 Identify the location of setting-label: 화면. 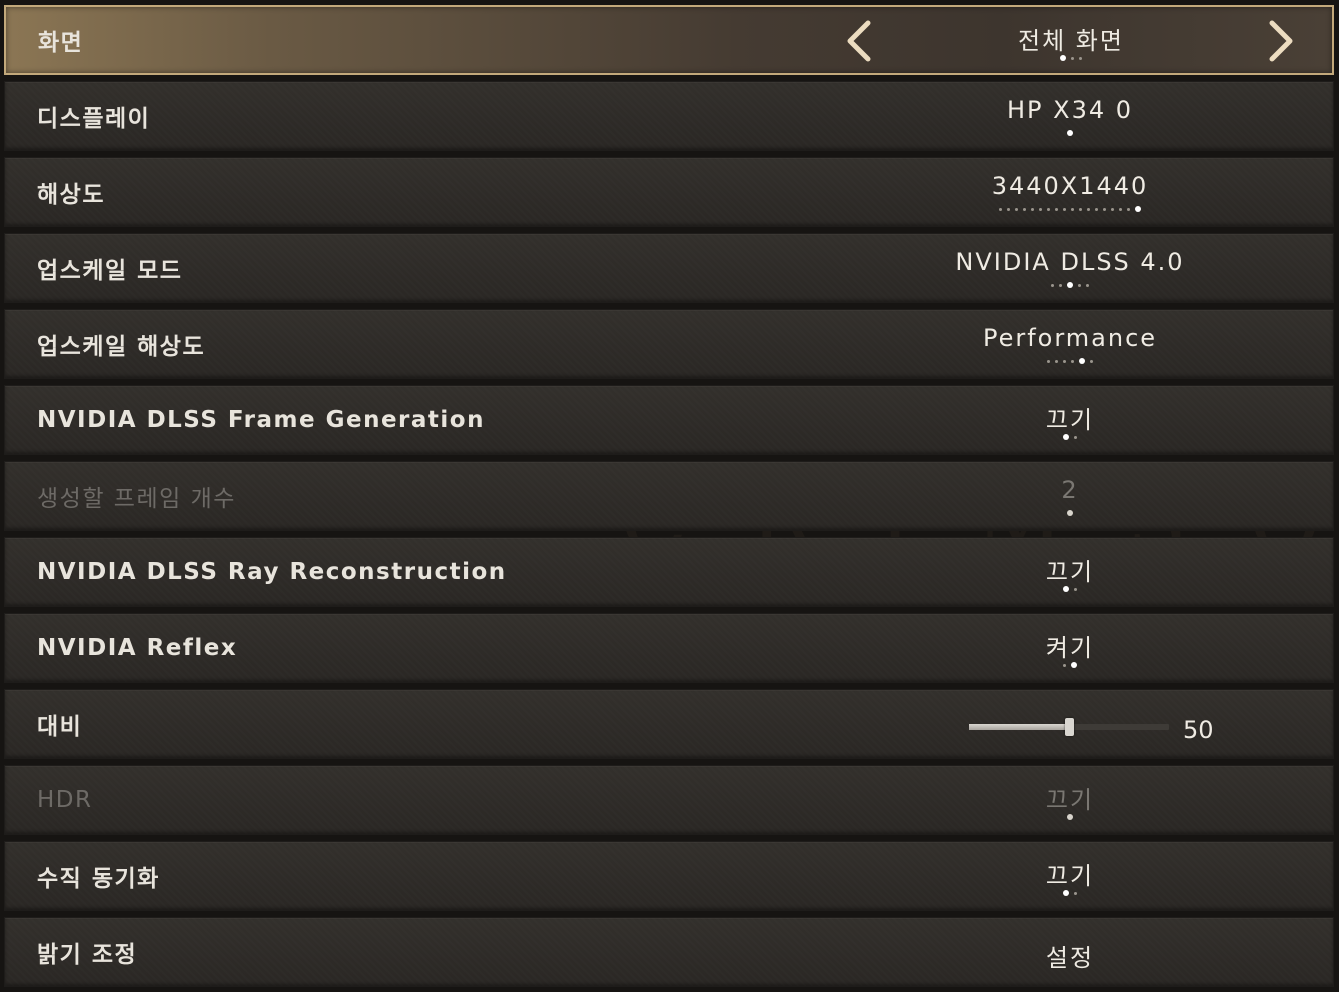
(61, 43).